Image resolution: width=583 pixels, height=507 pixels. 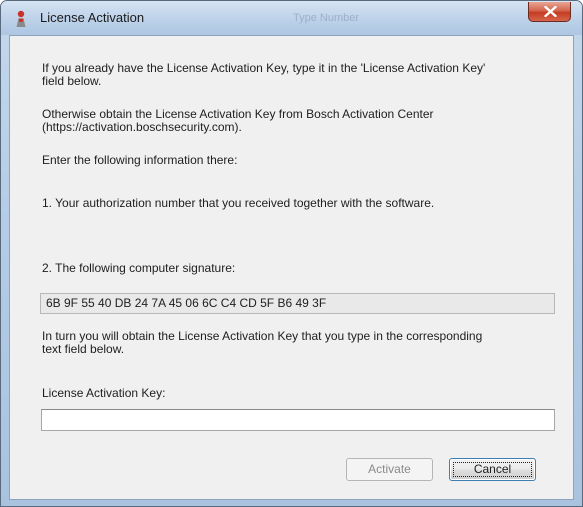 What do you see at coordinates (83, 349) in the screenshot?
I see `in-turn-line-2: text field below.` at bounding box center [83, 349].